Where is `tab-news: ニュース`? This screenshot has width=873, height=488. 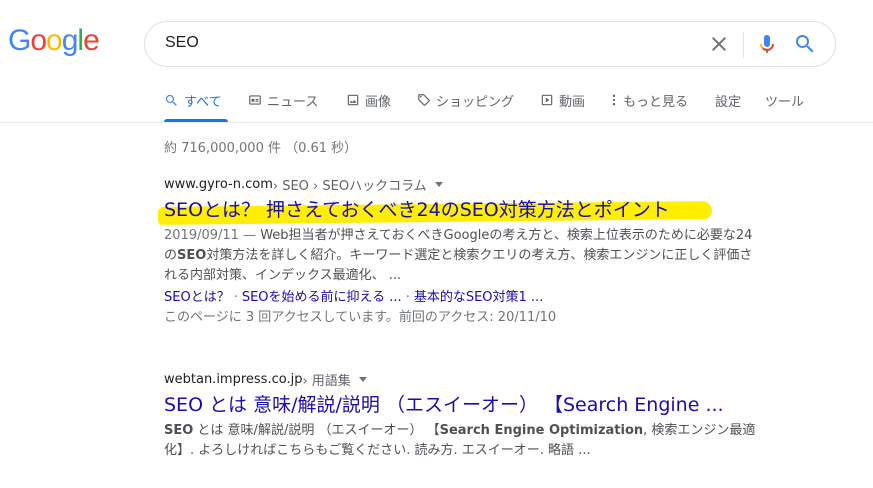
tab-news: ニュース is located at coordinates (283, 100).